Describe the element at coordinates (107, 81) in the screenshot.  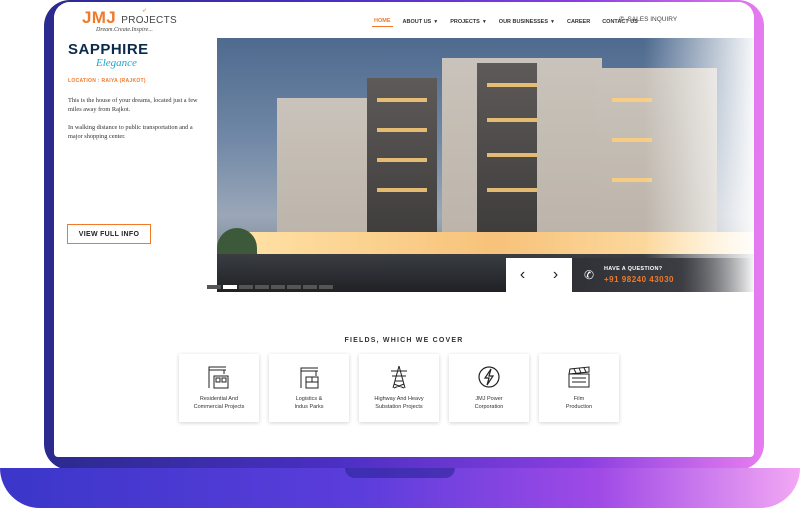
I see `project-location: LOCATION : RAIYA (RAJKOT)` at that location.